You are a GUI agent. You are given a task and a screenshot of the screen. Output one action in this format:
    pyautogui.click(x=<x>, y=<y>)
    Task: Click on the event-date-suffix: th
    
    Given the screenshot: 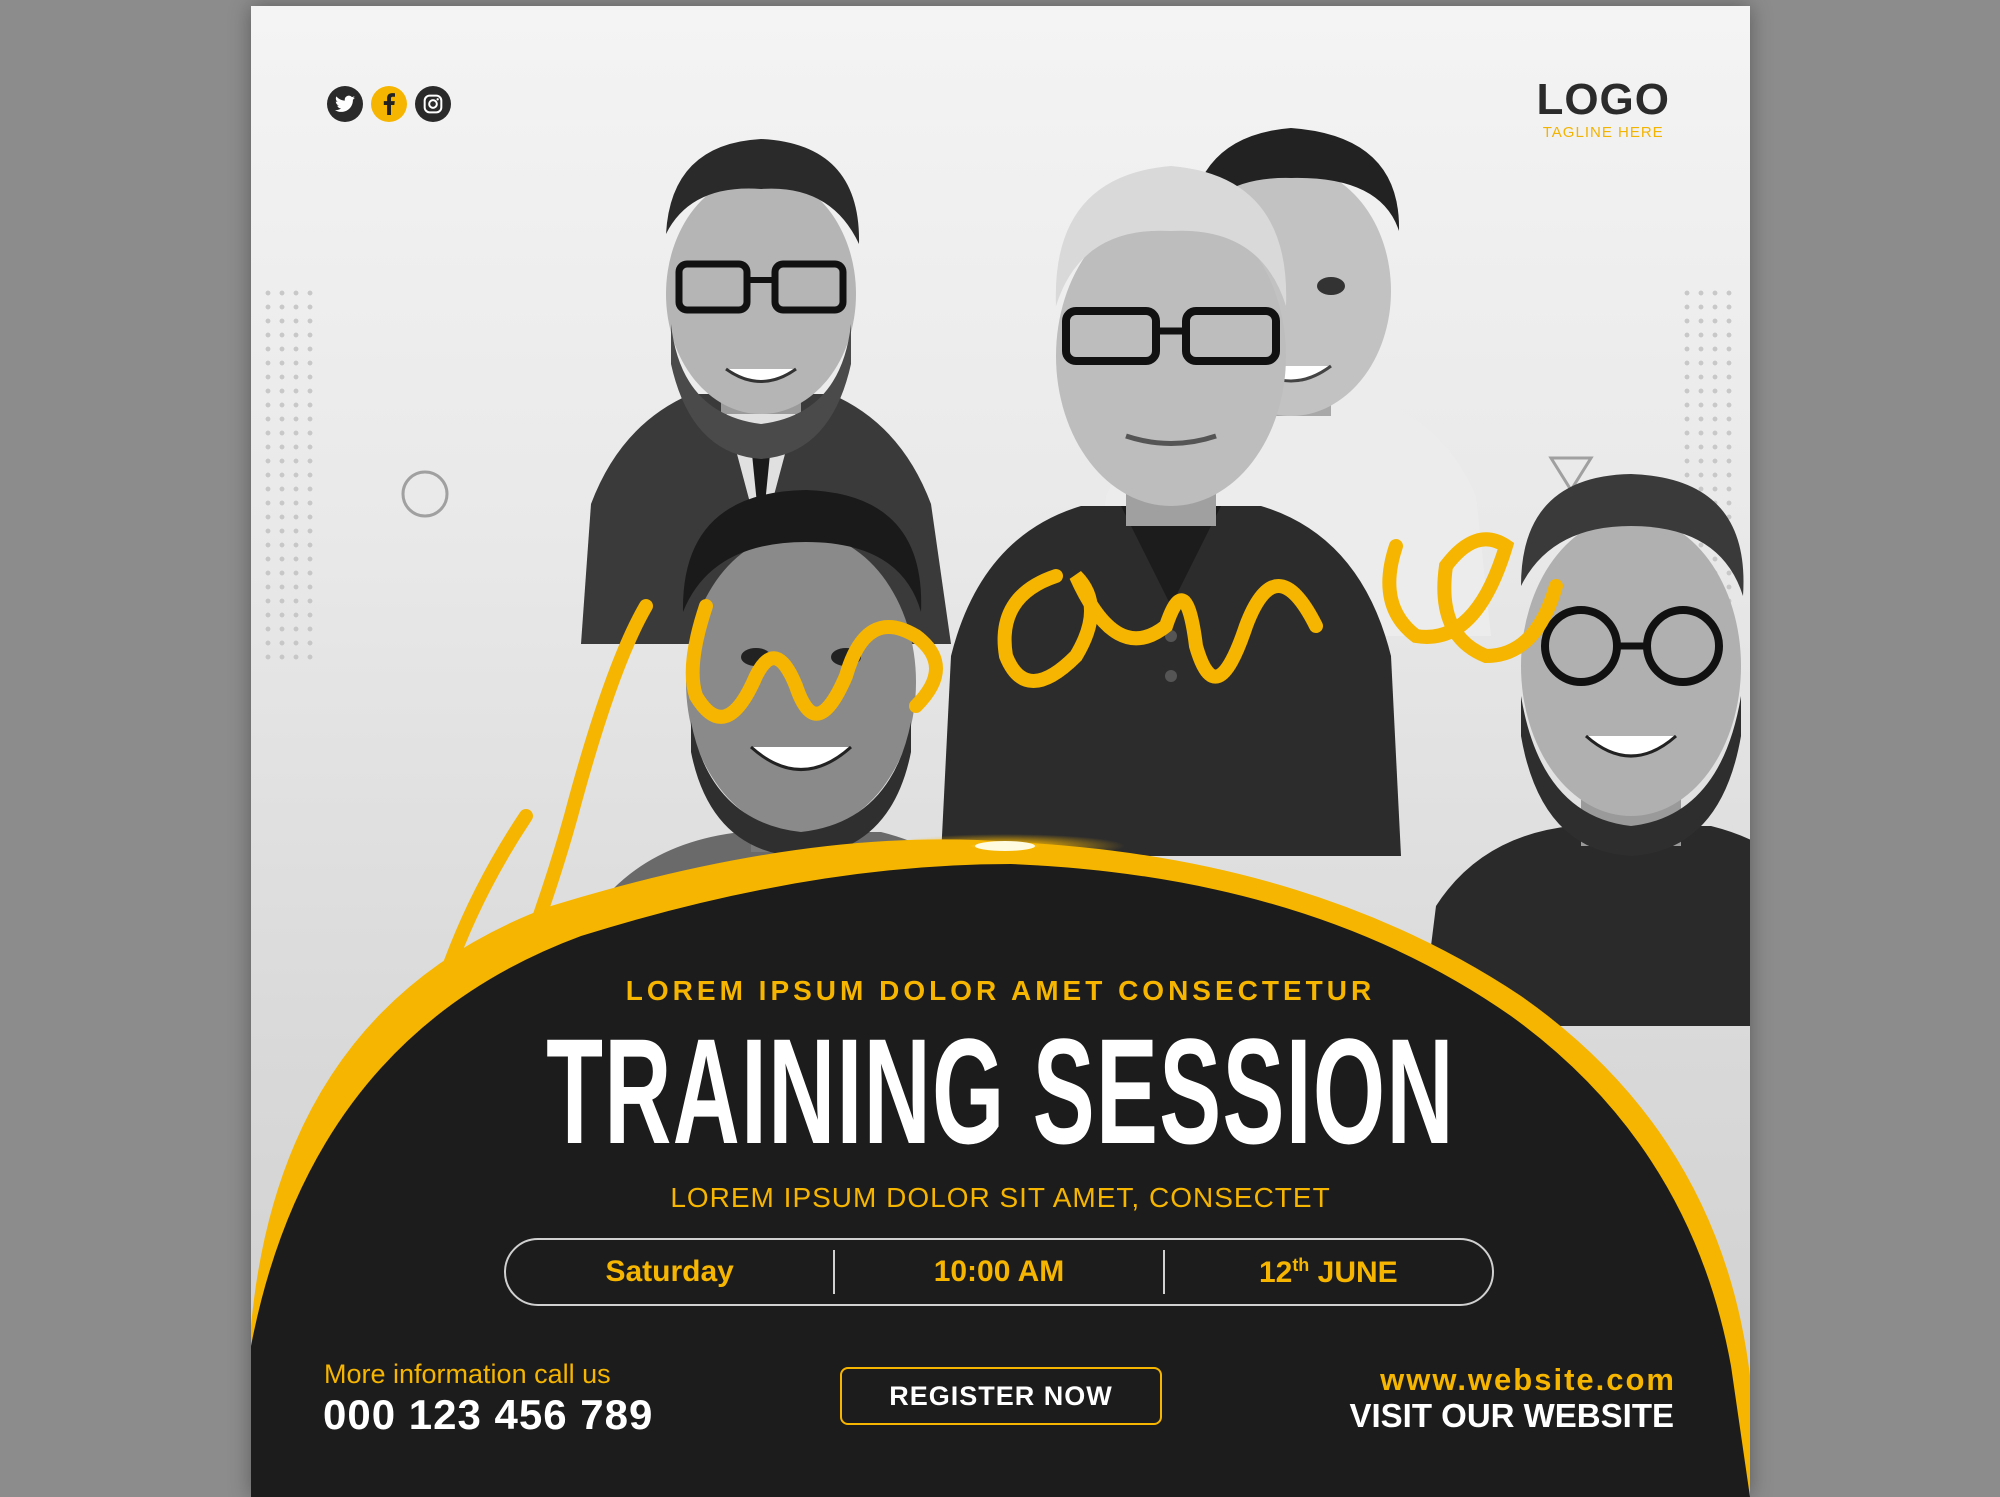 What is the action you would take?
    pyautogui.click(x=1301, y=1264)
    